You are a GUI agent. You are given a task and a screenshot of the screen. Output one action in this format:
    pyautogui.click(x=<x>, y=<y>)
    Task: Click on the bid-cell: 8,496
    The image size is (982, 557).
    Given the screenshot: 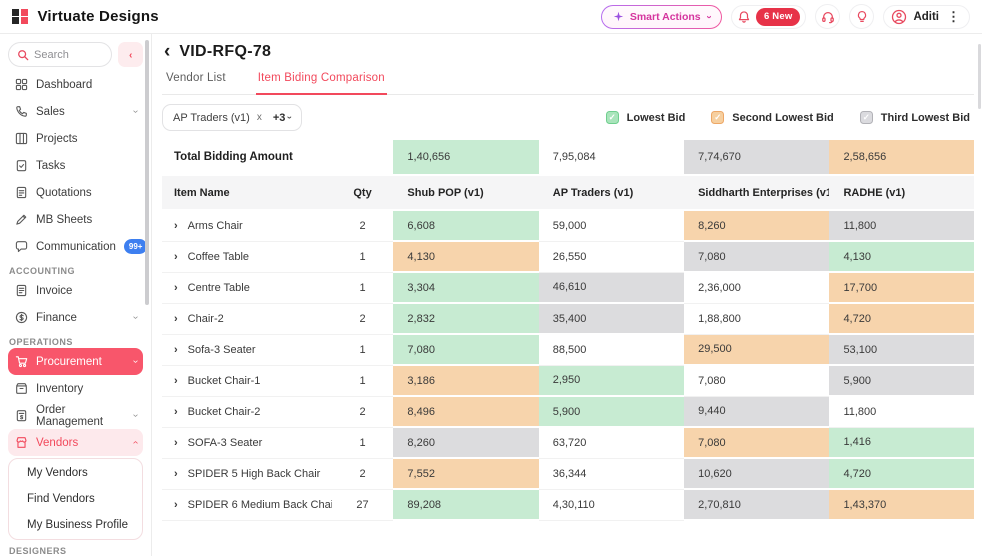 What is the action you would take?
    pyautogui.click(x=465, y=411)
    